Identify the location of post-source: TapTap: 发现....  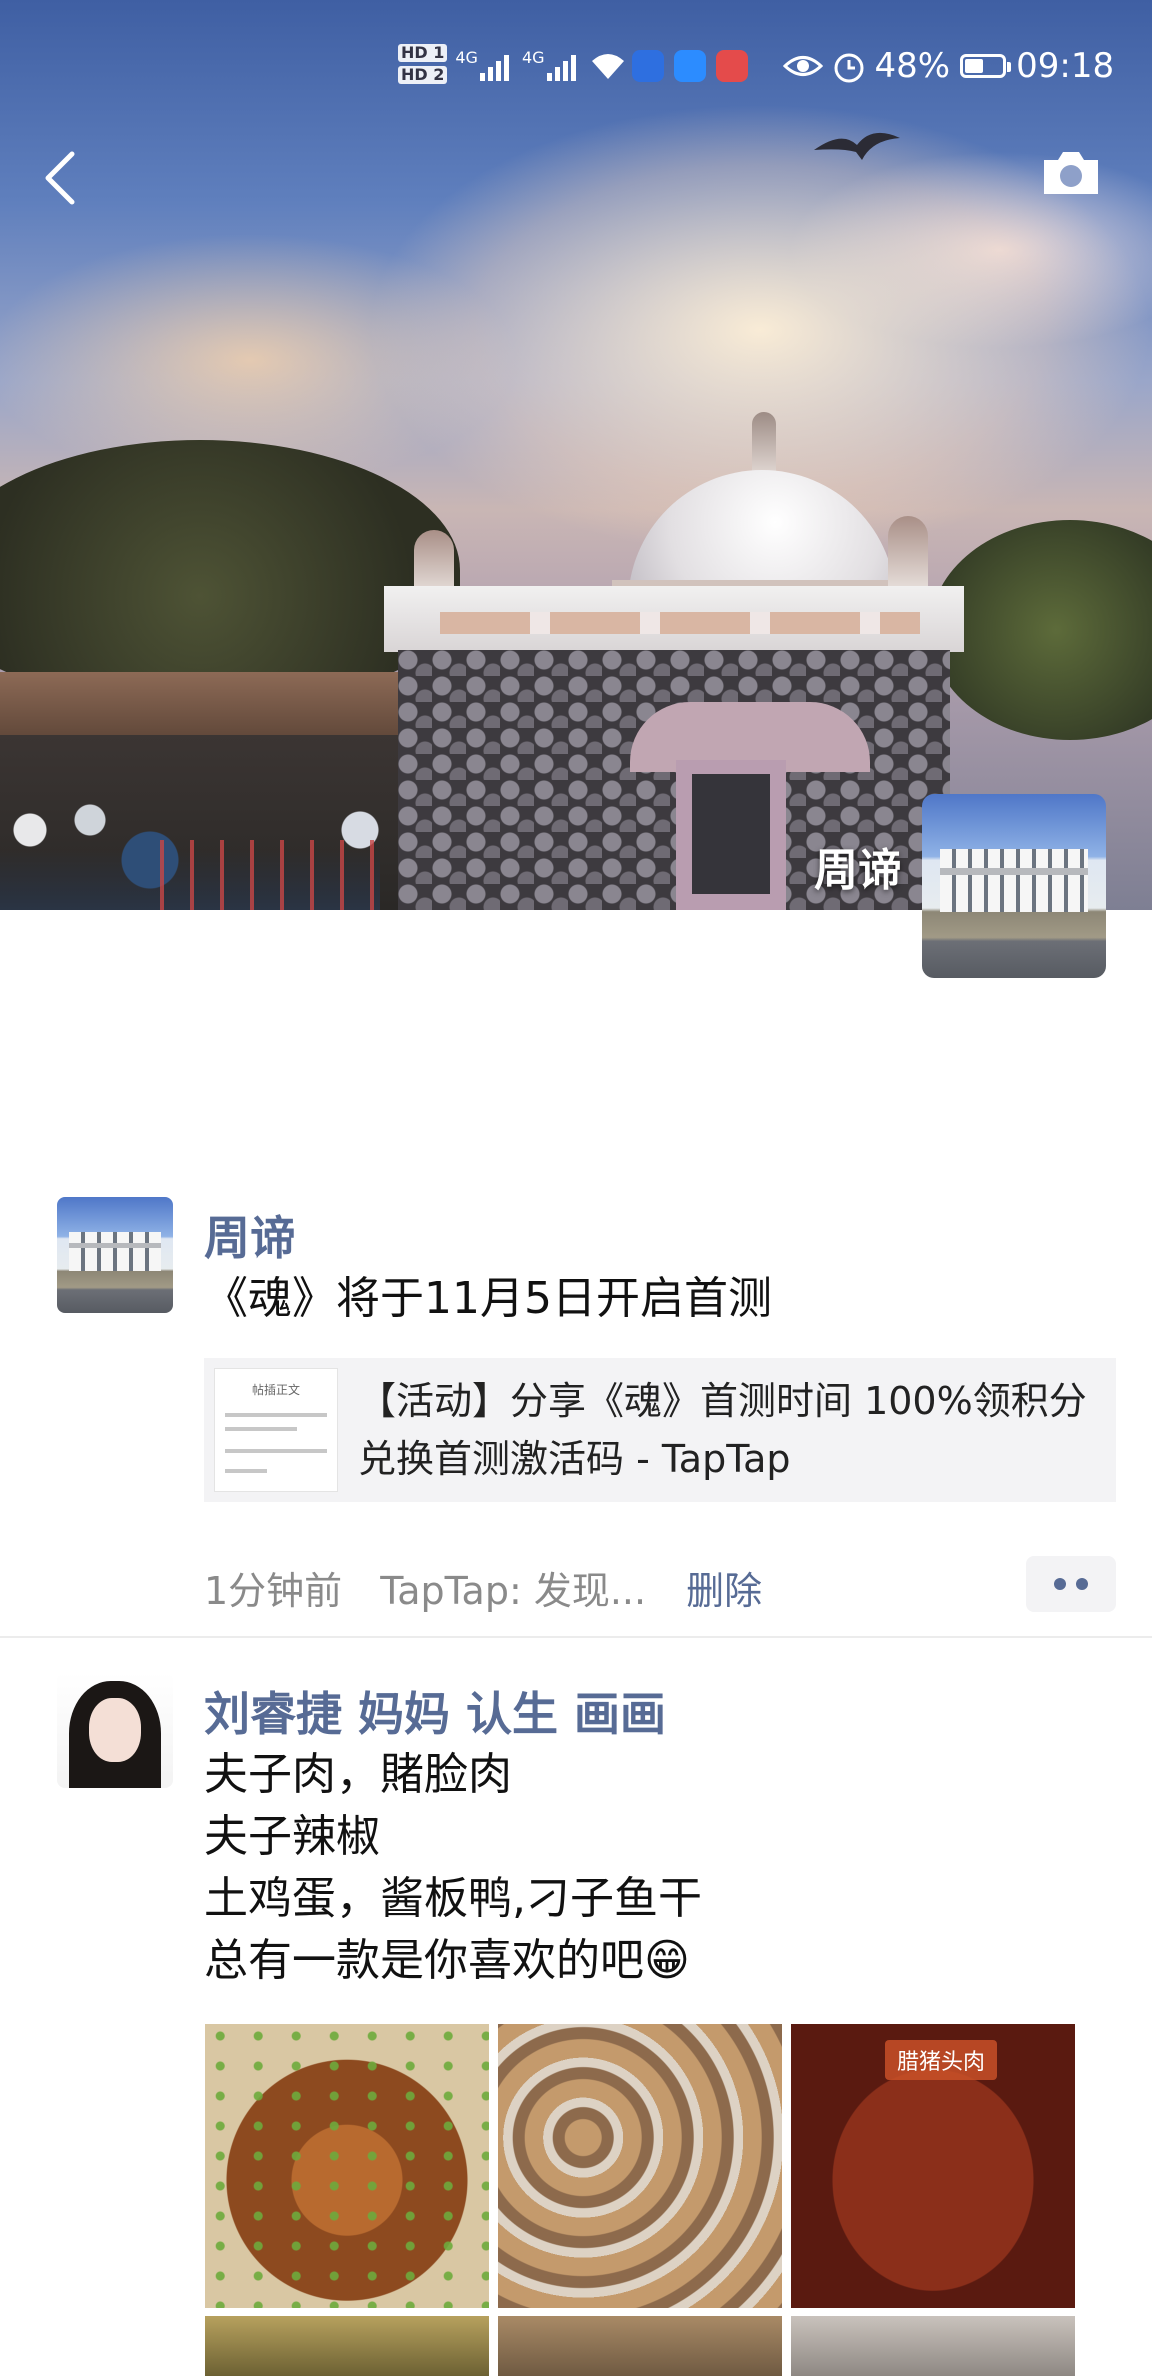
(513, 1591).